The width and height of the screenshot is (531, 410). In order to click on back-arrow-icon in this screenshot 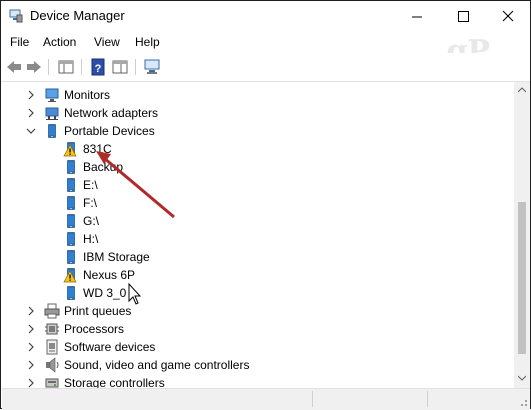, I will do `click(14, 67)`.